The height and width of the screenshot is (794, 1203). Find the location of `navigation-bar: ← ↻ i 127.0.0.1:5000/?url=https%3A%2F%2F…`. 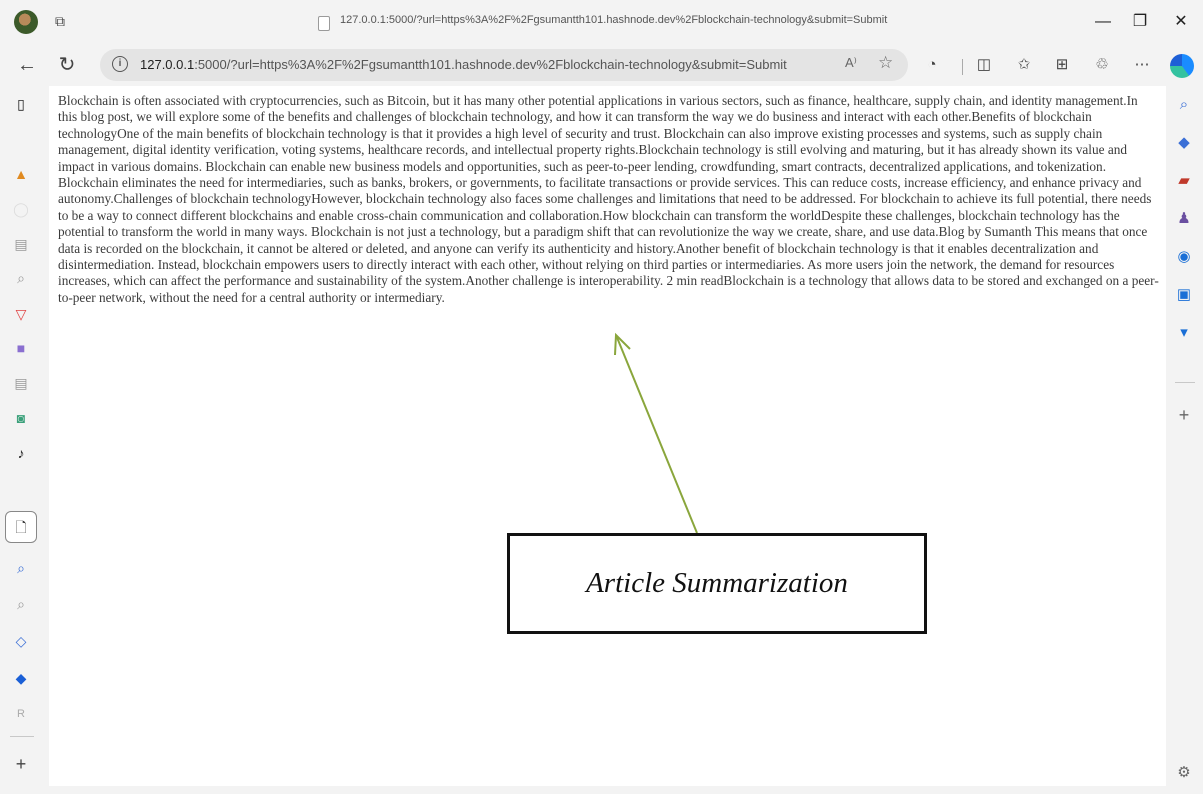

navigation-bar: ← ↻ i 127.0.0.1:5000/?url=https%3A%2F%2F… is located at coordinates (601, 65).